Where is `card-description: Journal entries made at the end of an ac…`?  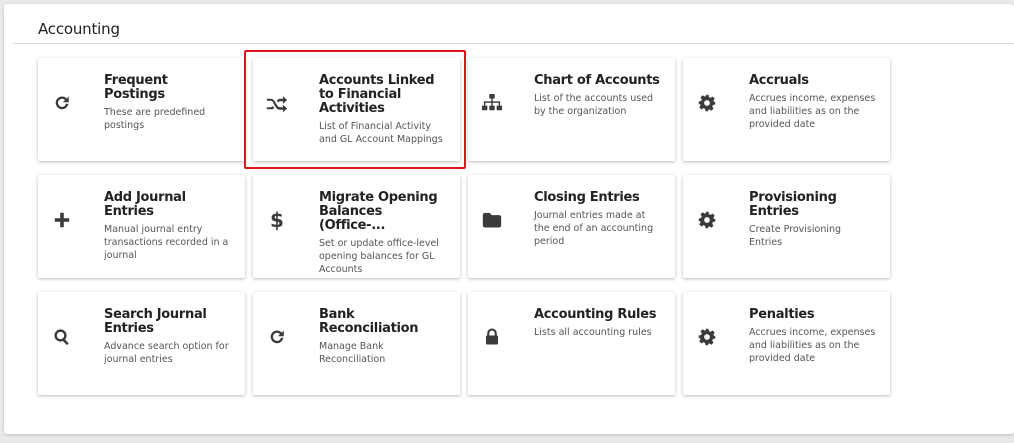
card-description: Journal entries made at the end of an ac… is located at coordinates (594, 228).